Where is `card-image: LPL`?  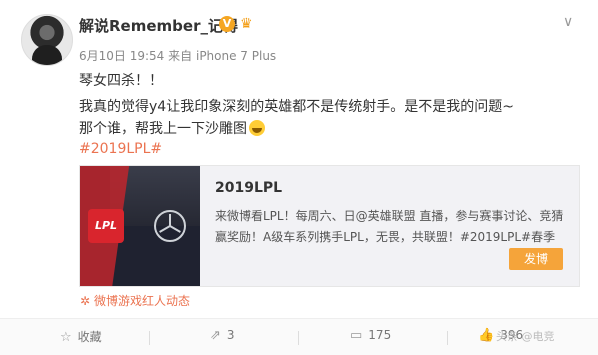
card-image: LPL is located at coordinates (140, 226).